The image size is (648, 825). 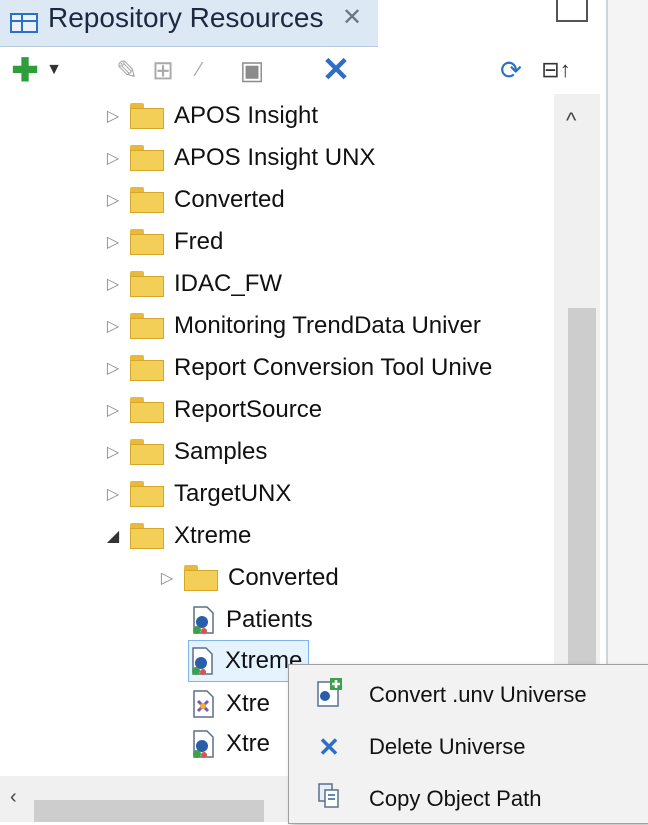 I want to click on chevron-down-icon: ▼, so click(x=54, y=70).